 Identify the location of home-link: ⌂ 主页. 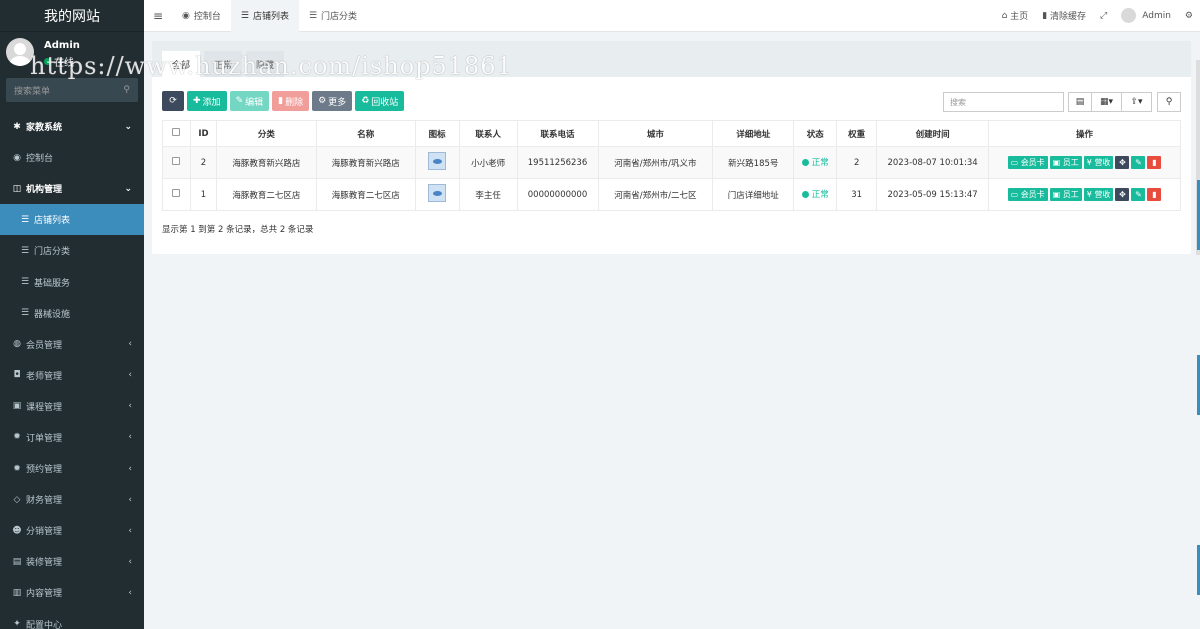
(1015, 16).